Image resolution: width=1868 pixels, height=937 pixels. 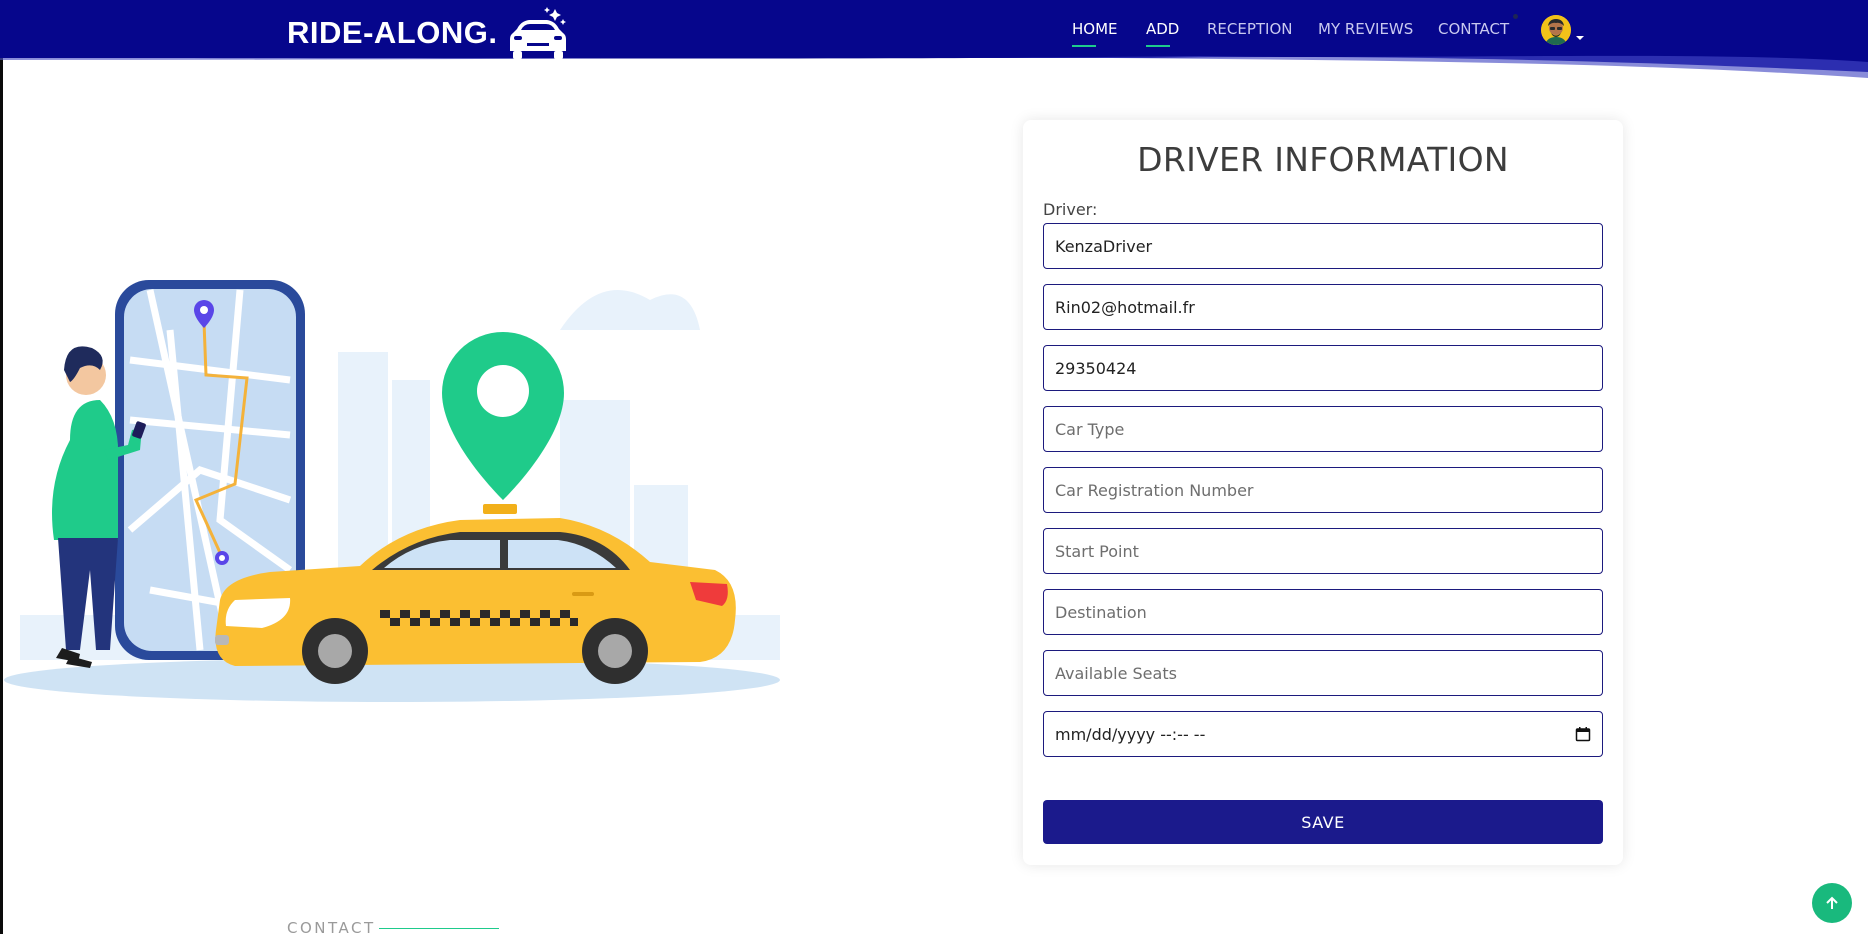 I want to click on datetime-field: mm/dd/yyyy --:-- --, so click(x=1323, y=734).